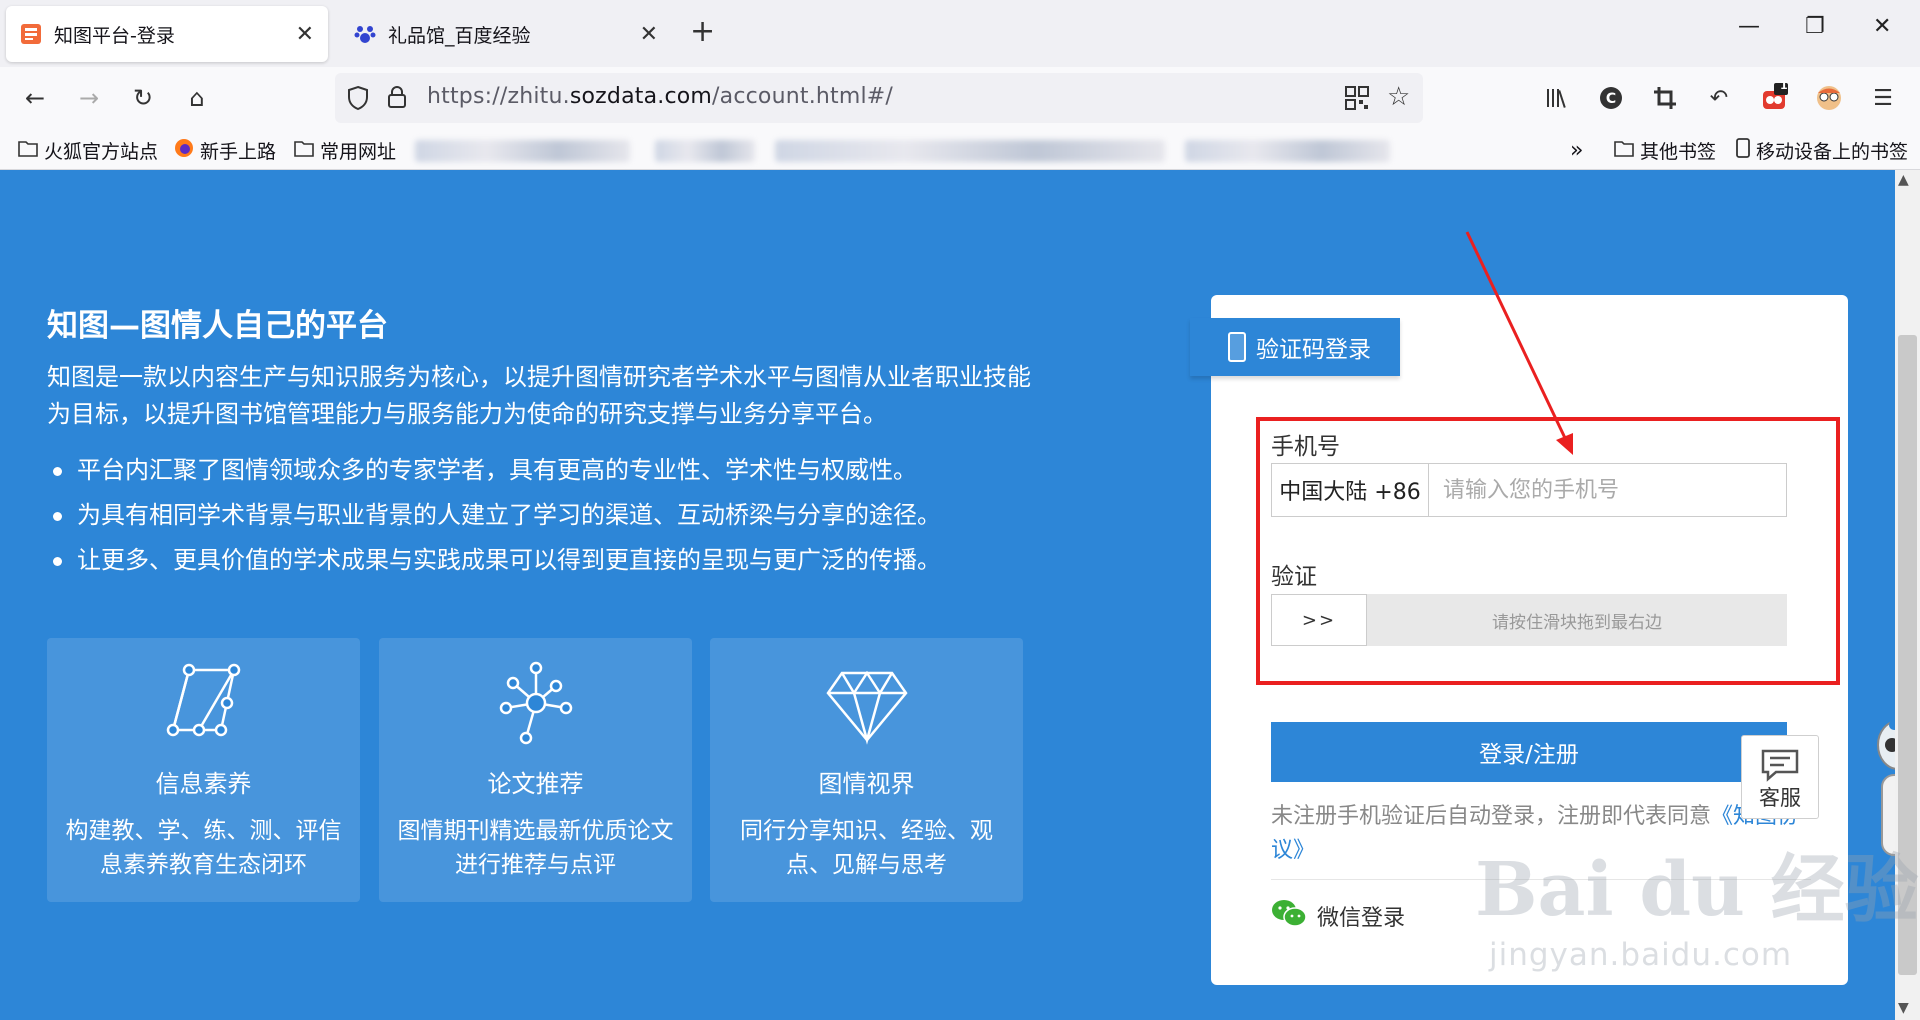 The height and width of the screenshot is (1020, 1920). Describe the element at coordinates (866, 848) in the screenshot. I see `card-description: 同行分享知识、经验、观点、见解与思考` at that location.